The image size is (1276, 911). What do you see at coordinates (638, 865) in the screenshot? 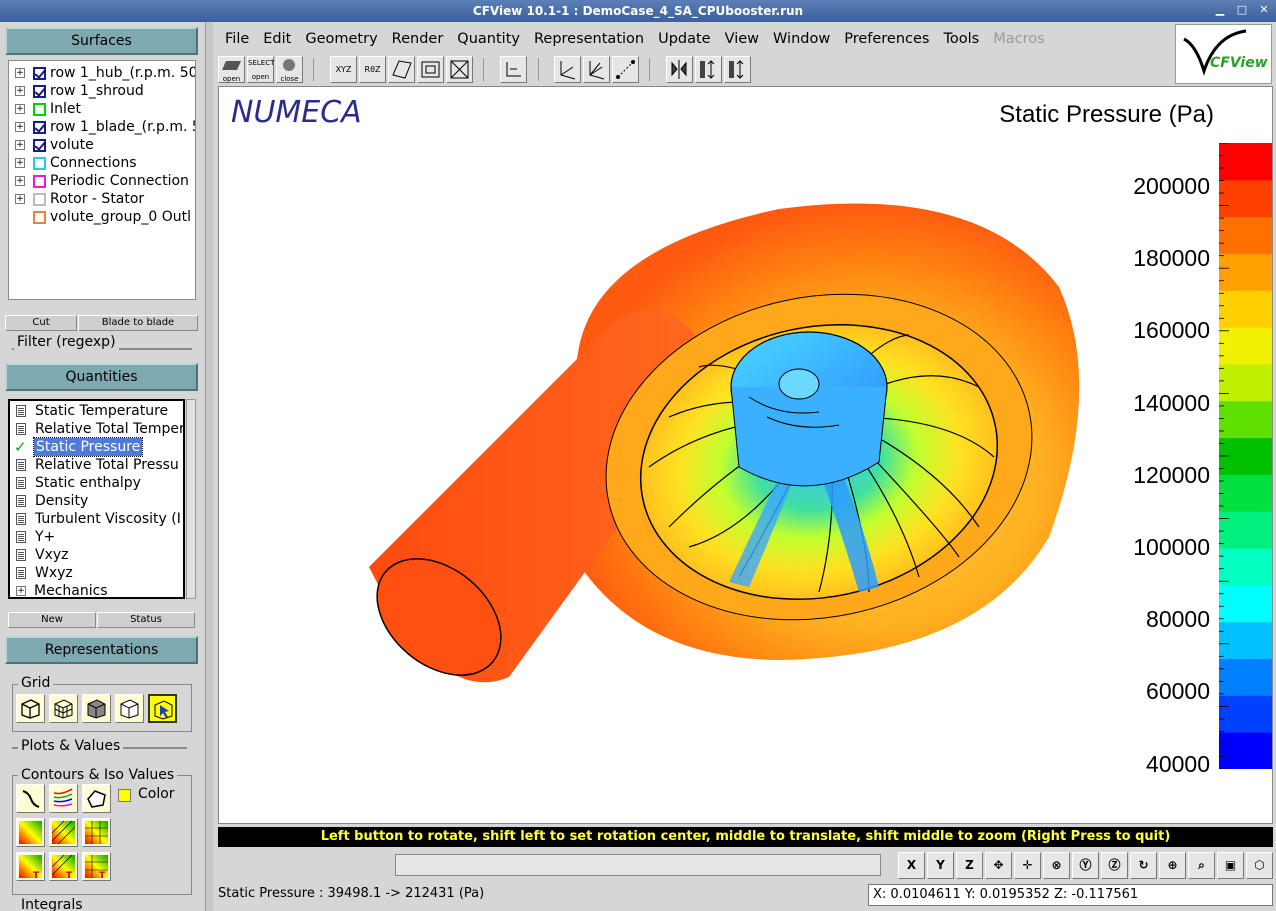
I see `command-input` at bounding box center [638, 865].